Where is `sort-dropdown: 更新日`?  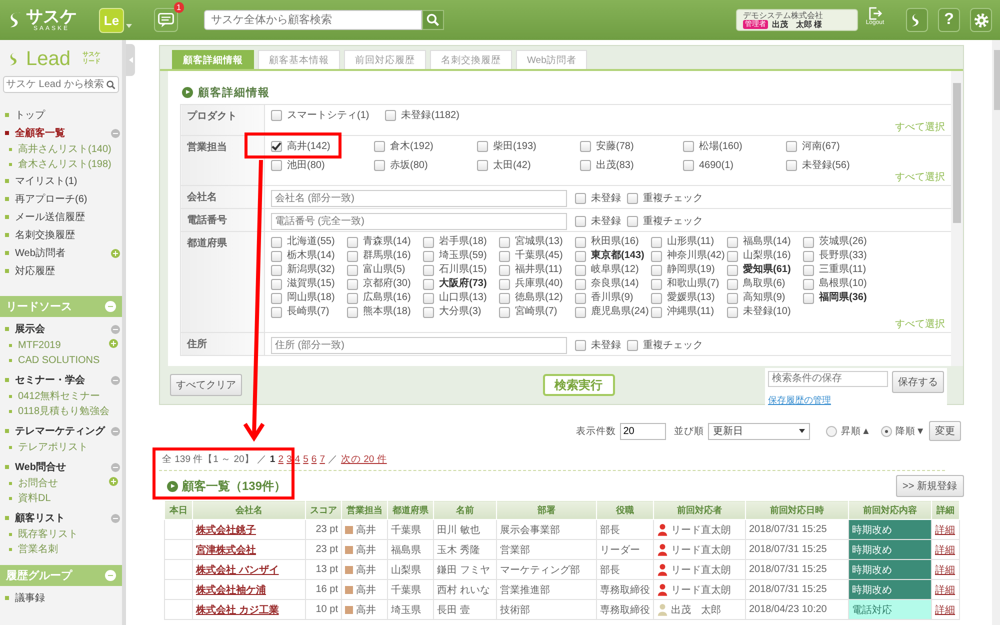 sort-dropdown: 更新日 is located at coordinates (759, 431).